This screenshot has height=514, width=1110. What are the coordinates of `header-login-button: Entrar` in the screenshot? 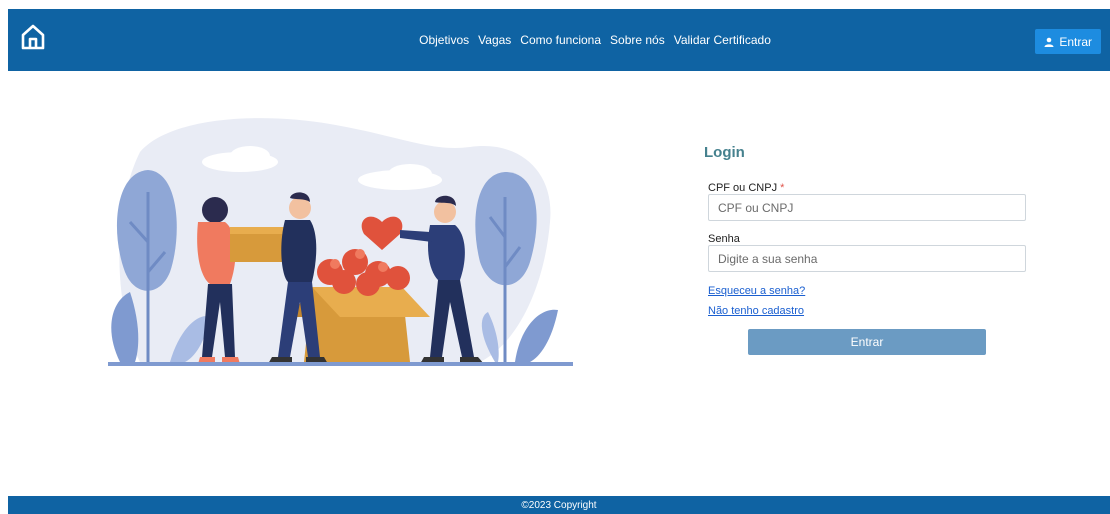 It's located at (1068, 41).